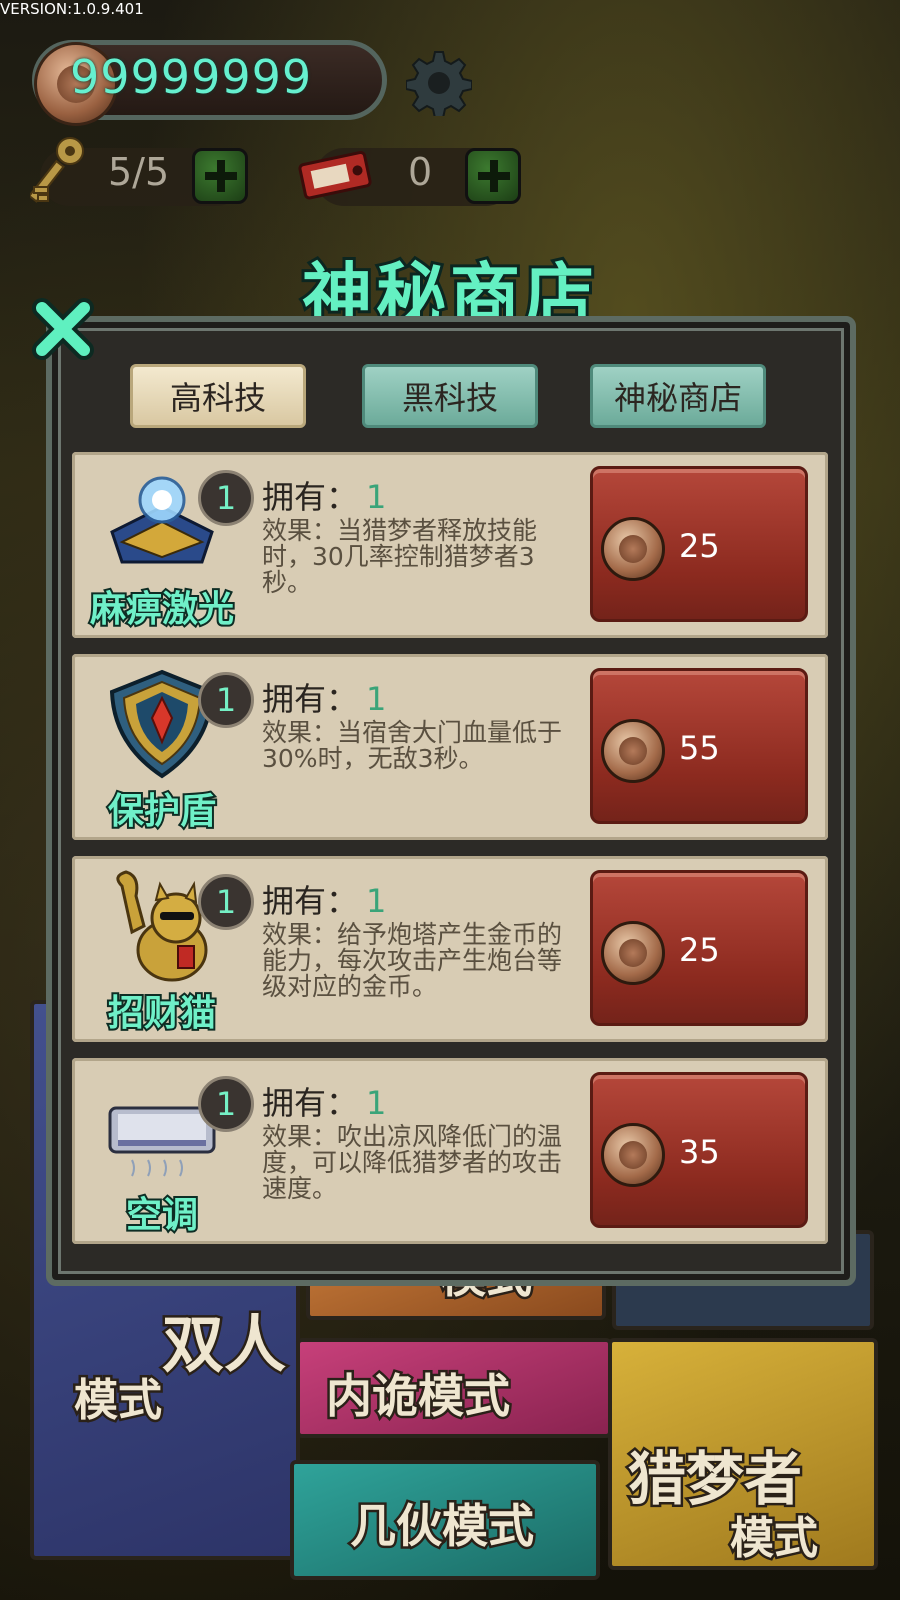 This screenshot has width=900, height=1600. What do you see at coordinates (162, 811) in the screenshot?
I see `item-name: 保护盾` at bounding box center [162, 811].